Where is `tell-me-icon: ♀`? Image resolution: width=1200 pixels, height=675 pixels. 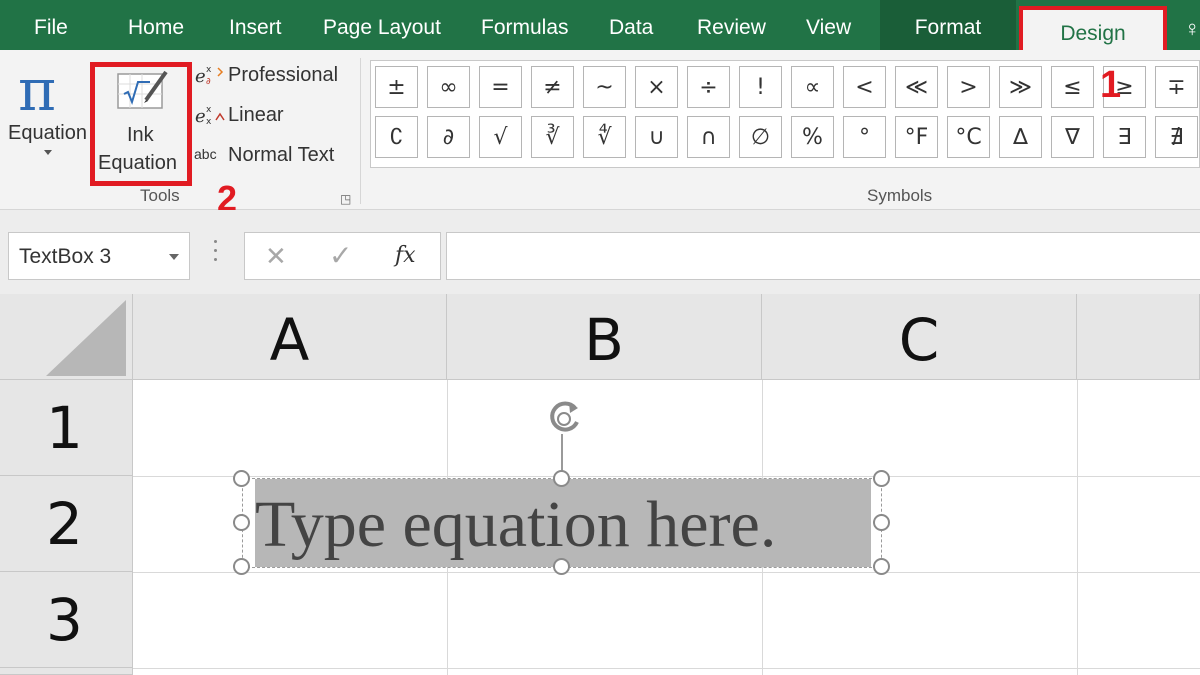 tell-me-icon: ♀ is located at coordinates (1192, 28).